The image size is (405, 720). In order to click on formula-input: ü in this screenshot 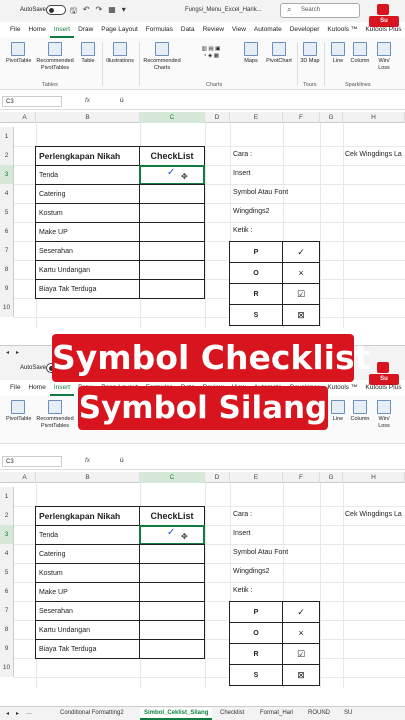, I will do `click(122, 100)`.